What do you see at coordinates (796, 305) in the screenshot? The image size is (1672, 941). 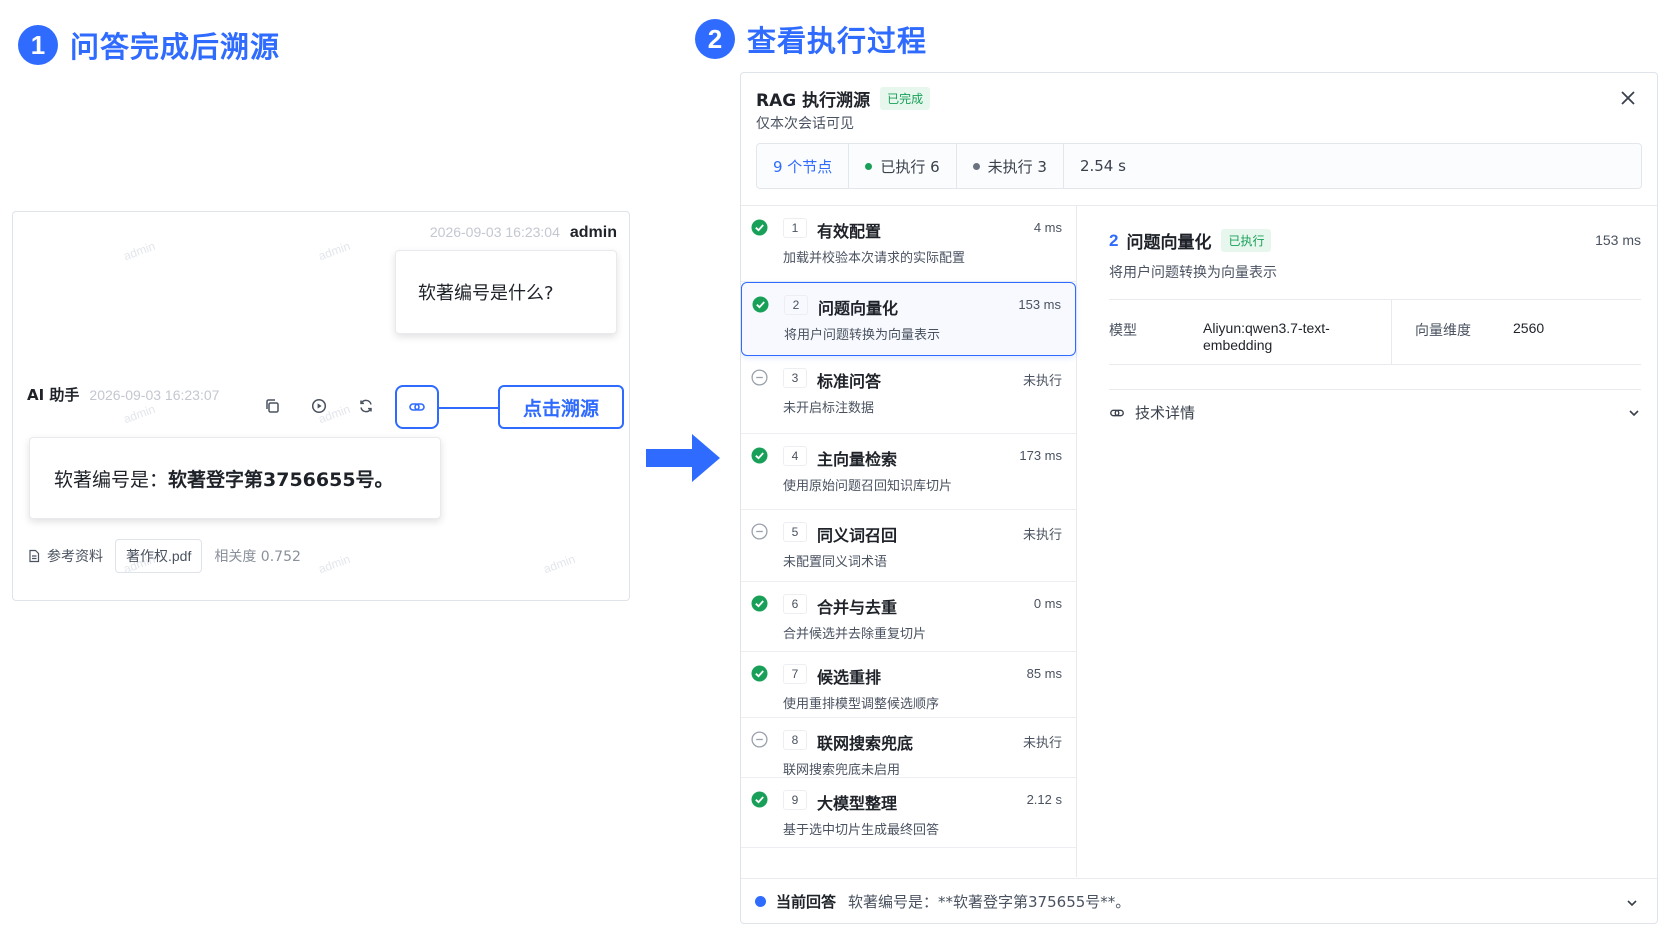 I see `node-number: 2` at bounding box center [796, 305].